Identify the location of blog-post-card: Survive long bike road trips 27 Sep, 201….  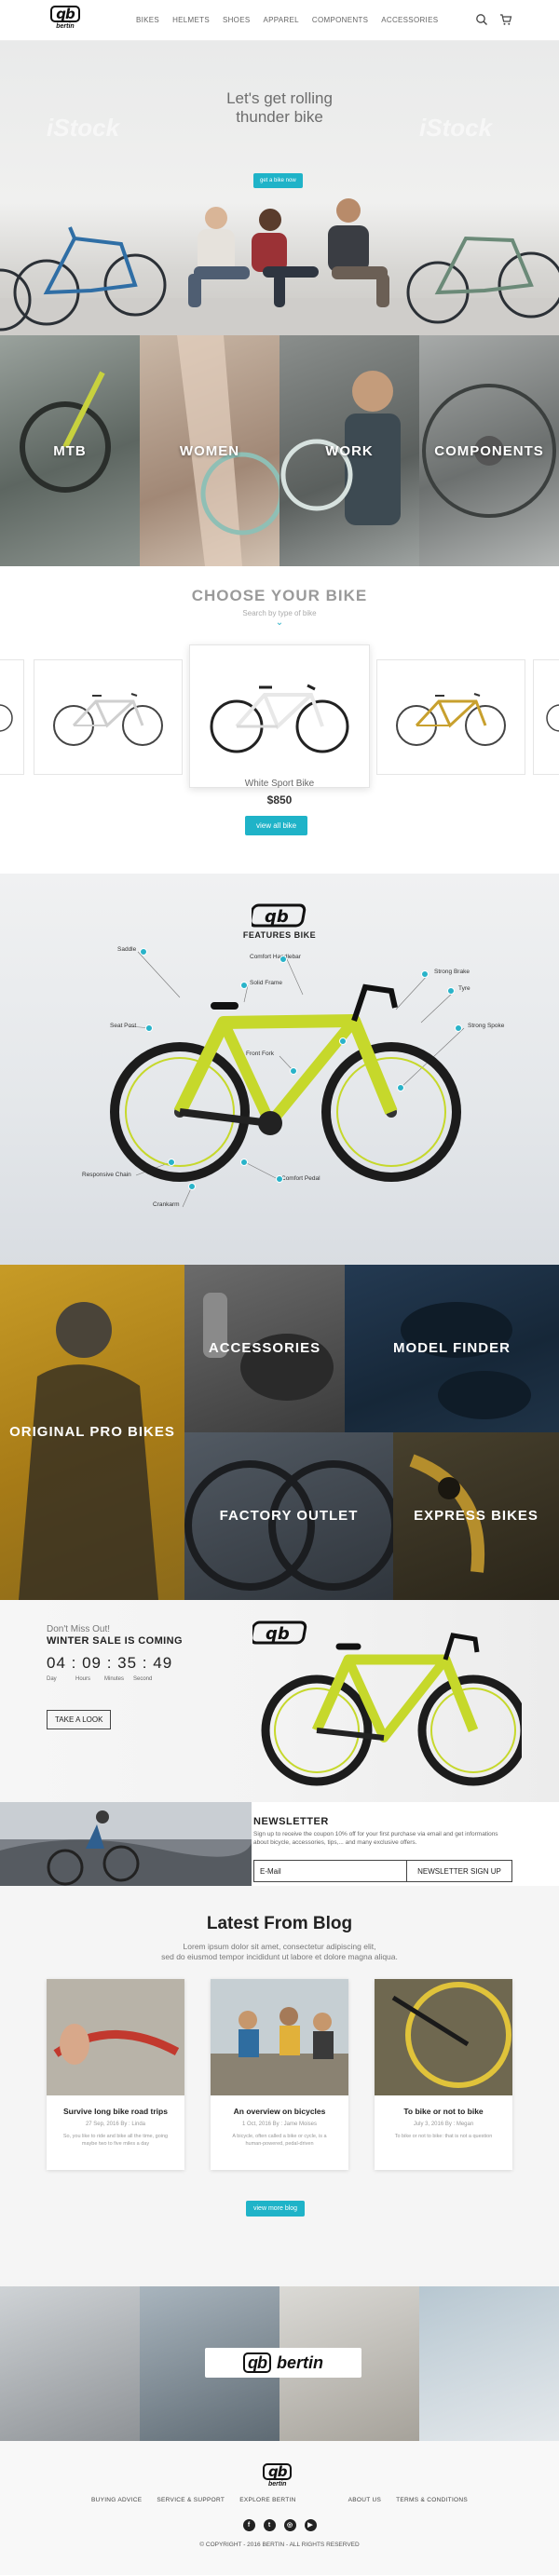
(115, 2074).